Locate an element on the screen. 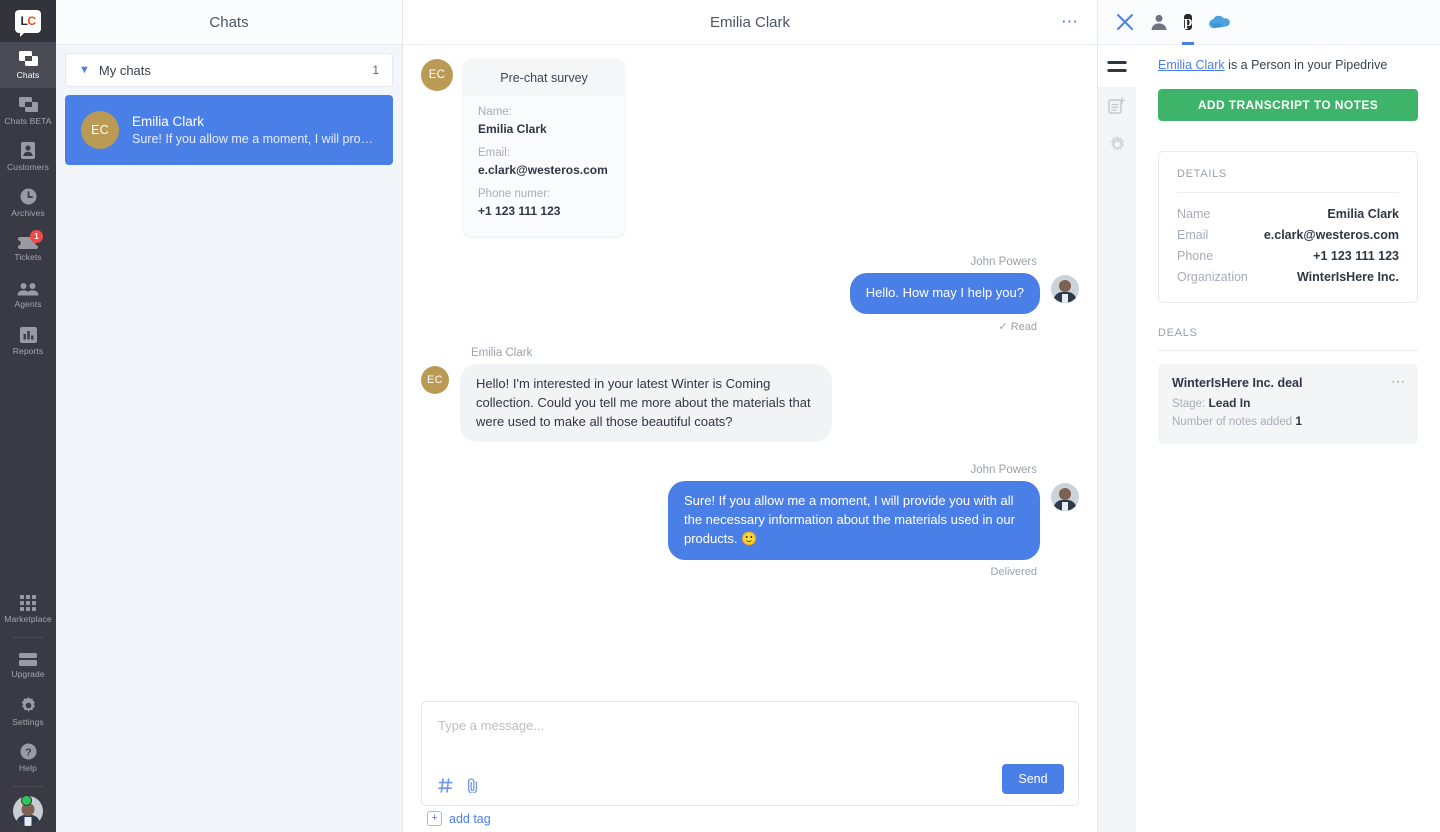 Image resolution: width=1440 pixels, height=832 pixels. sidebar-item-chats-beta: Chats BETA is located at coordinates (28, 111).